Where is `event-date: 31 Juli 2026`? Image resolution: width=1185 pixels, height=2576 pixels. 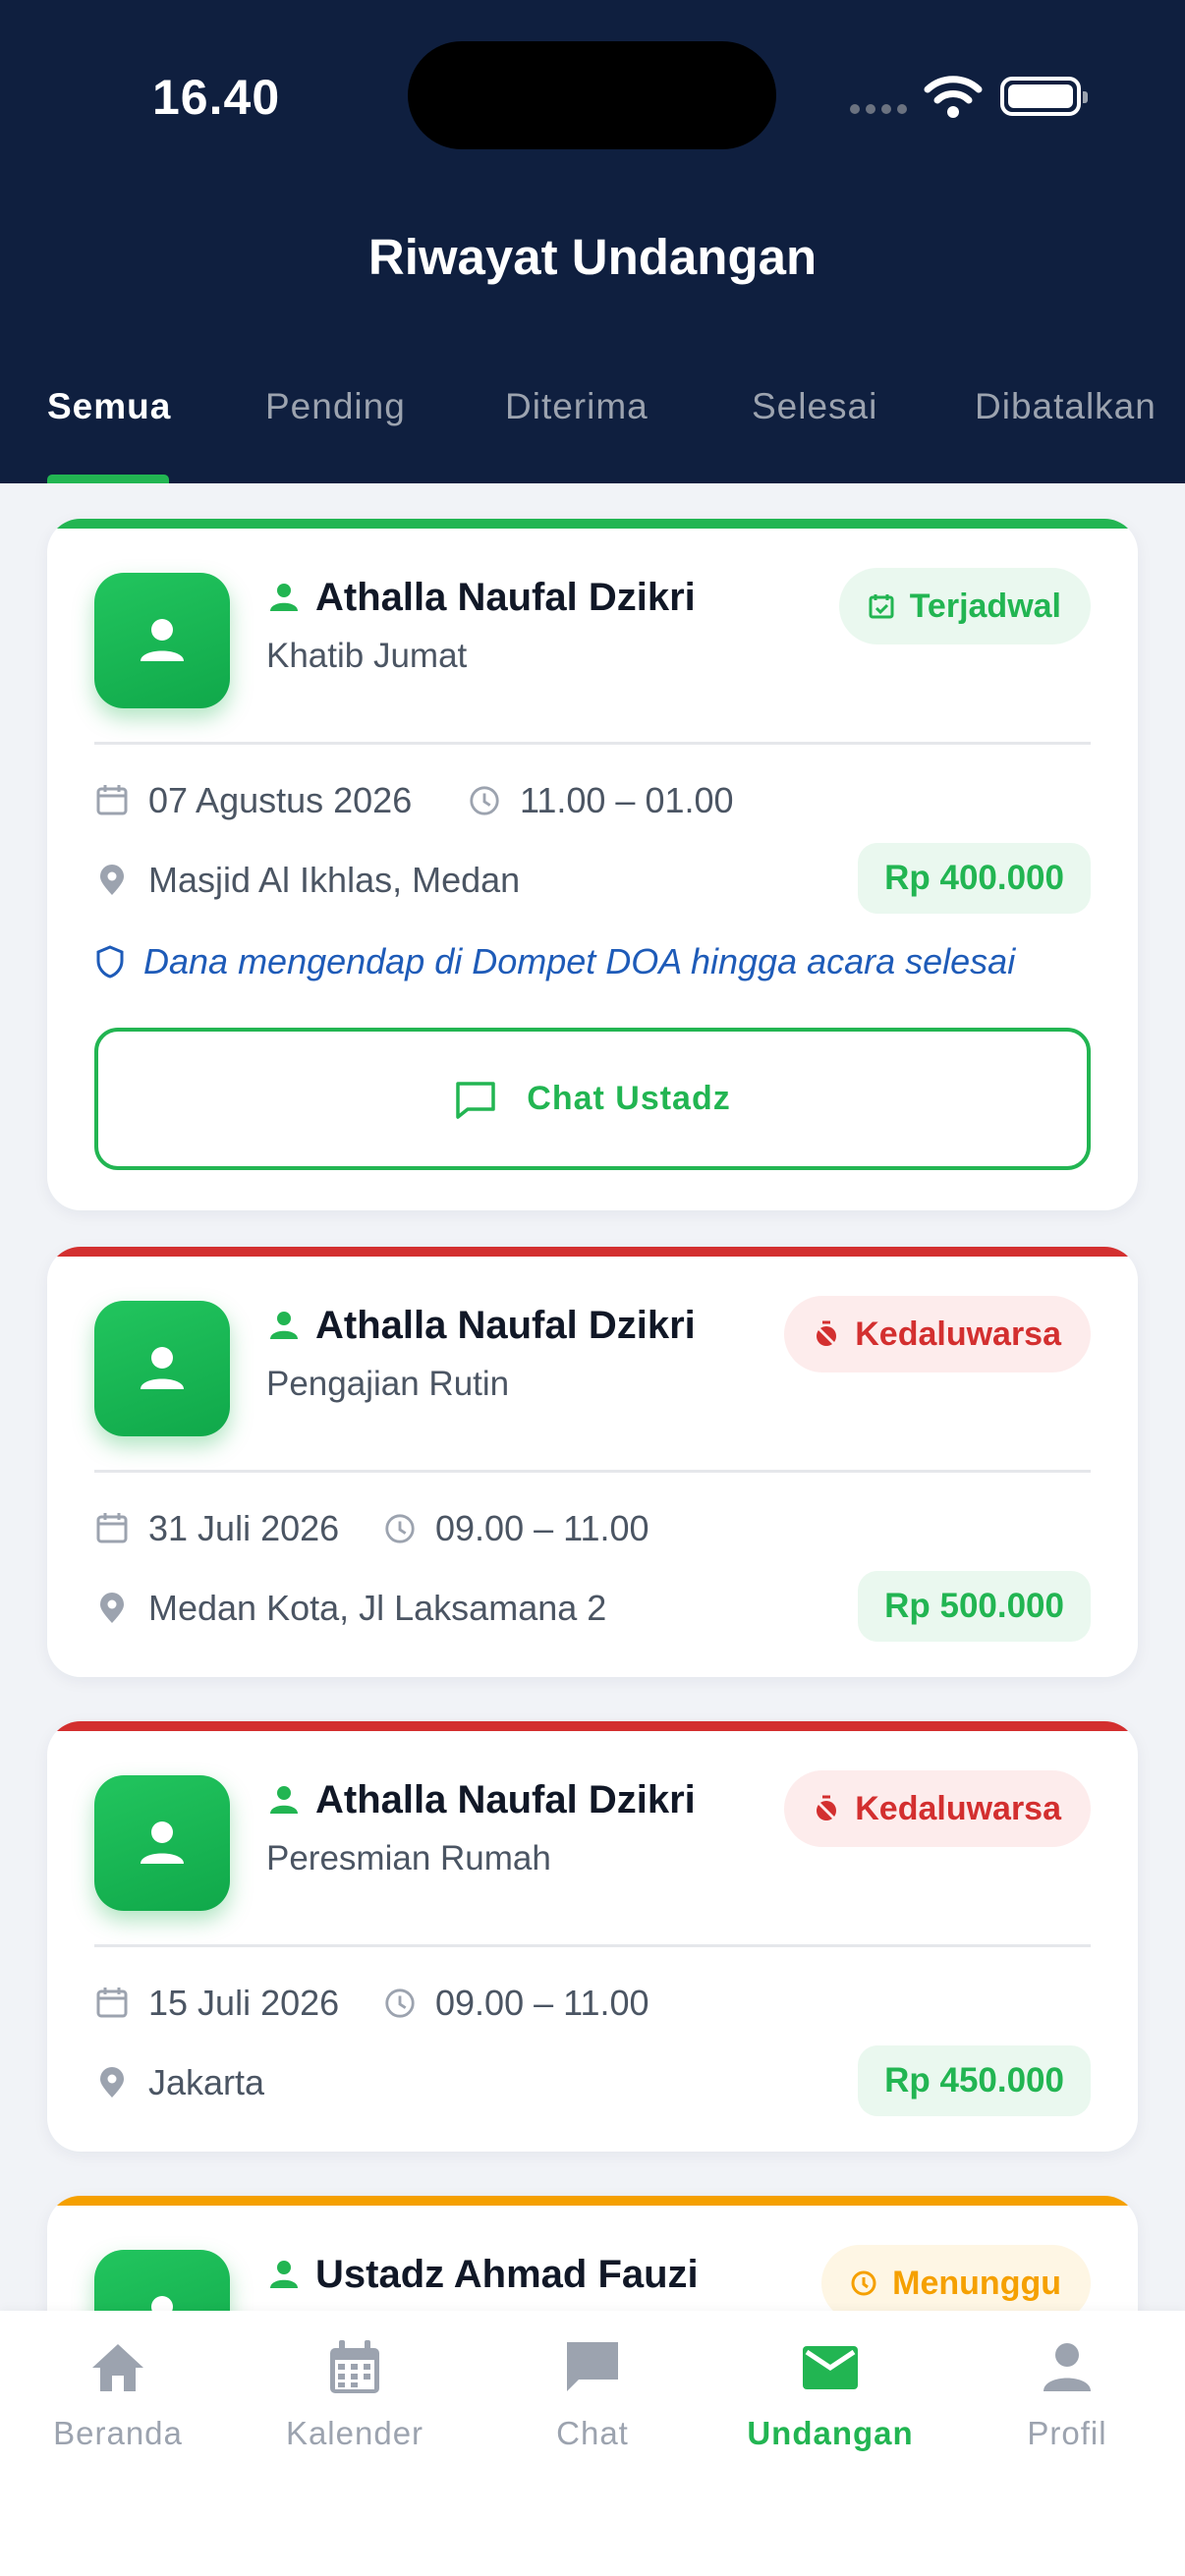
event-date: 31 Juli 2026 is located at coordinates (244, 1528).